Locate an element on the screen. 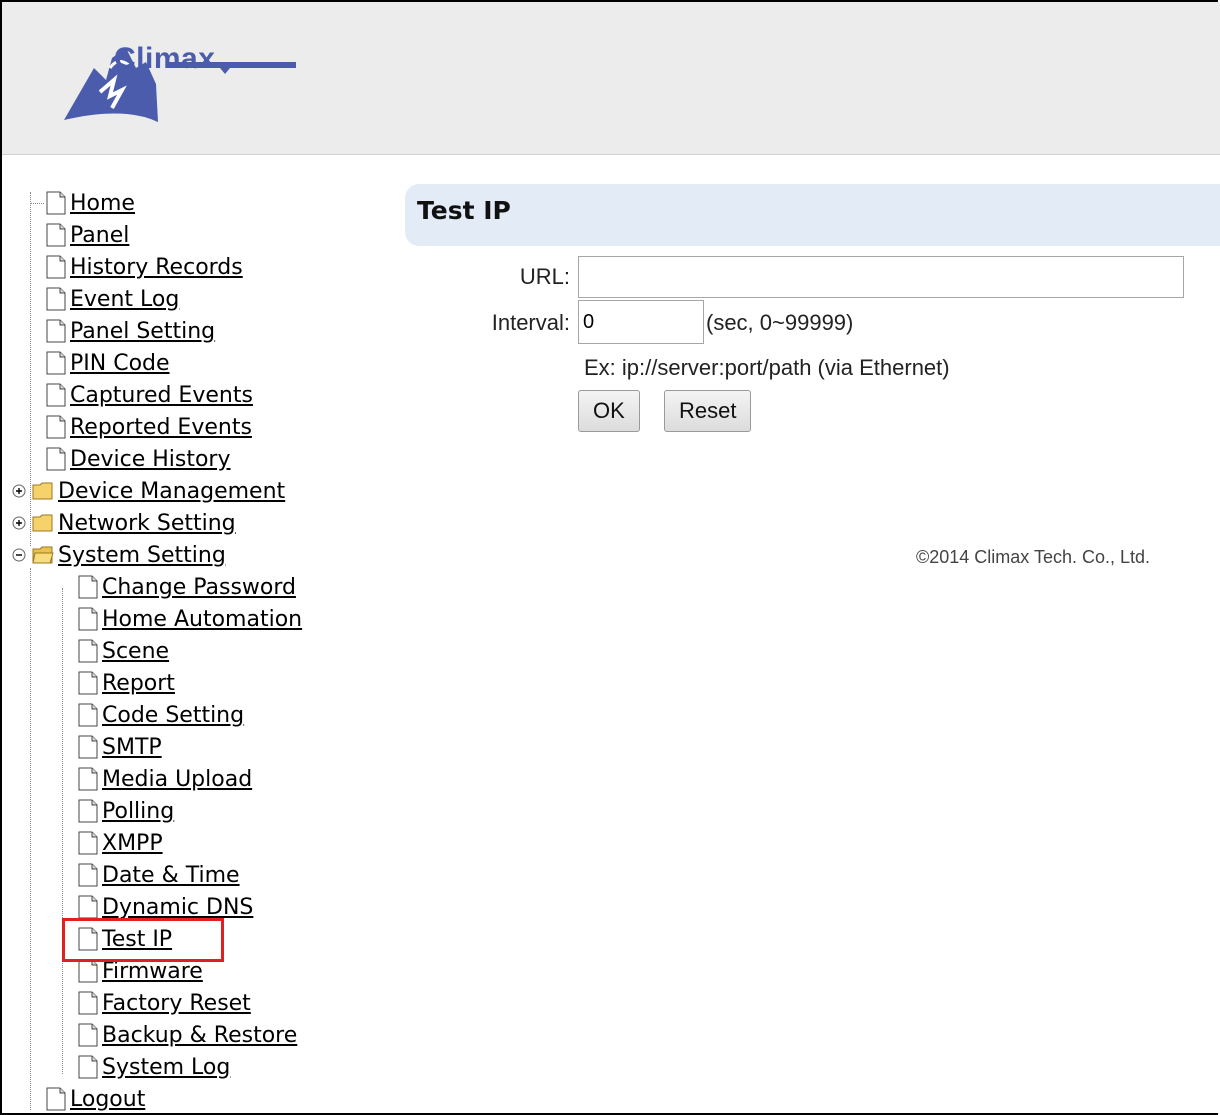 The width and height of the screenshot is (1220, 1115). nav-link: Dynamic DNS is located at coordinates (177, 907).